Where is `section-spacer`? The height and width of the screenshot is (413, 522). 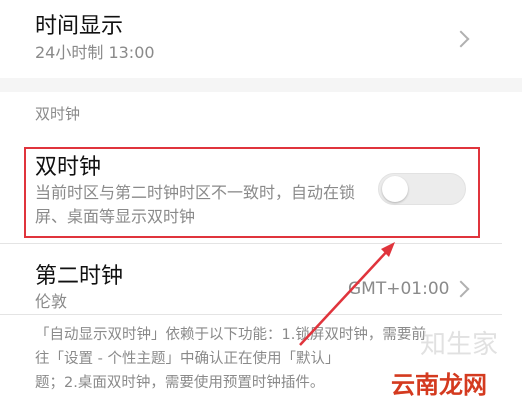 section-spacer is located at coordinates (261, 85).